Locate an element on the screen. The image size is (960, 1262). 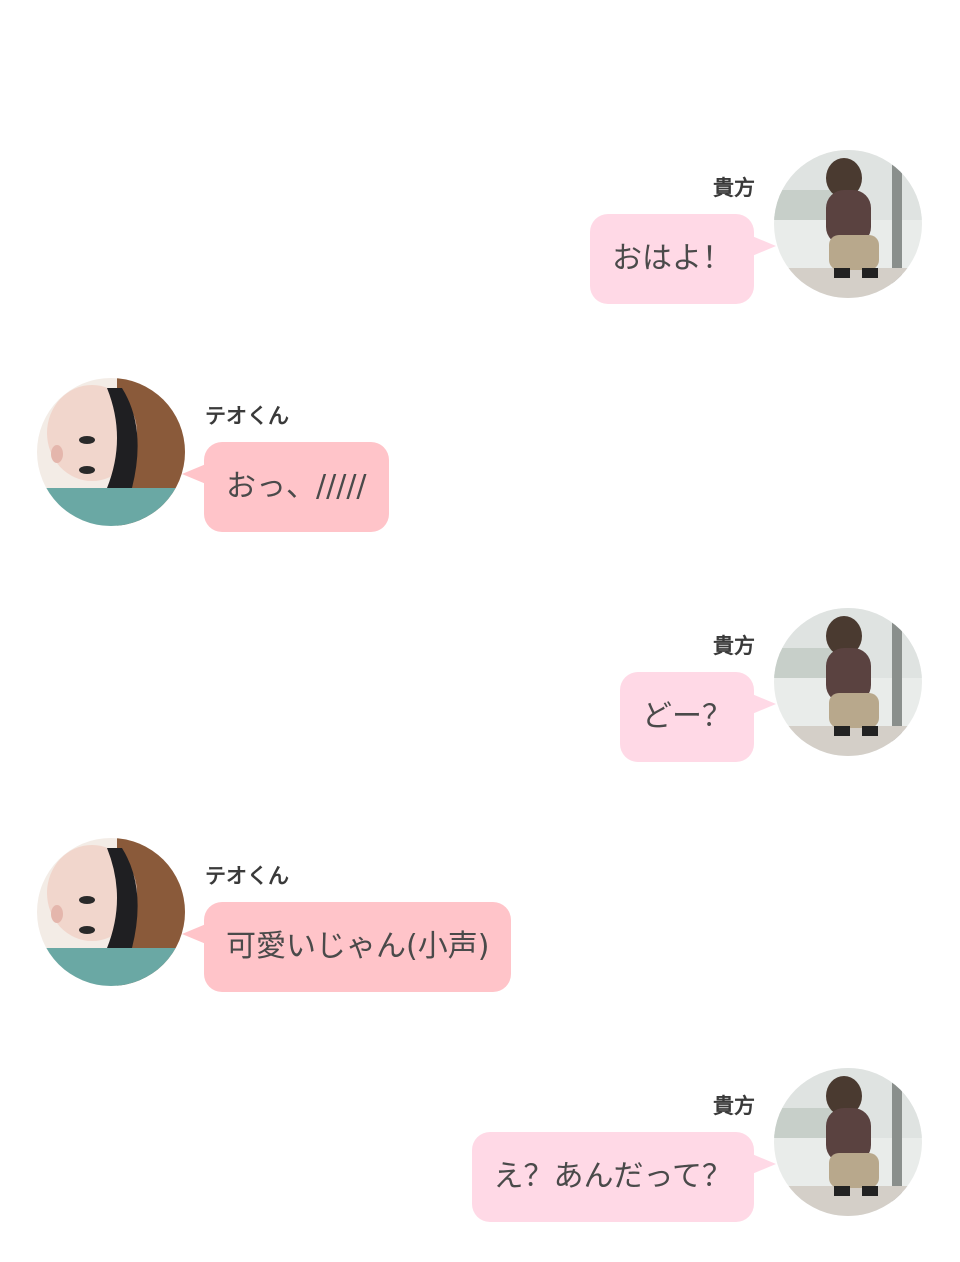
message-row: テオくん 可愛いじゃん(小声) is located at coordinates (480, 918).